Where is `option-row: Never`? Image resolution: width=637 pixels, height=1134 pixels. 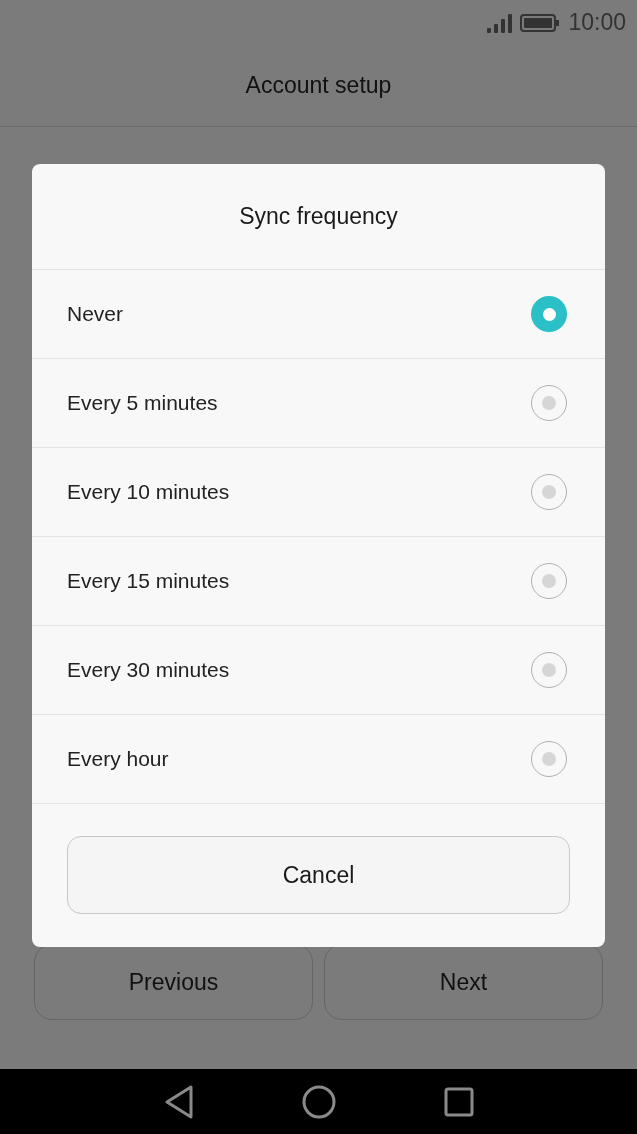 option-row: Never is located at coordinates (318, 314).